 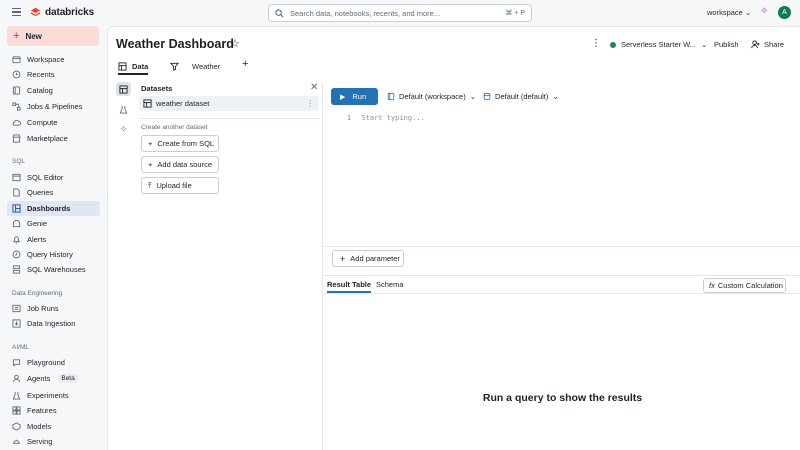 What do you see at coordinates (16, 12) in the screenshot?
I see `menu-icon` at bounding box center [16, 12].